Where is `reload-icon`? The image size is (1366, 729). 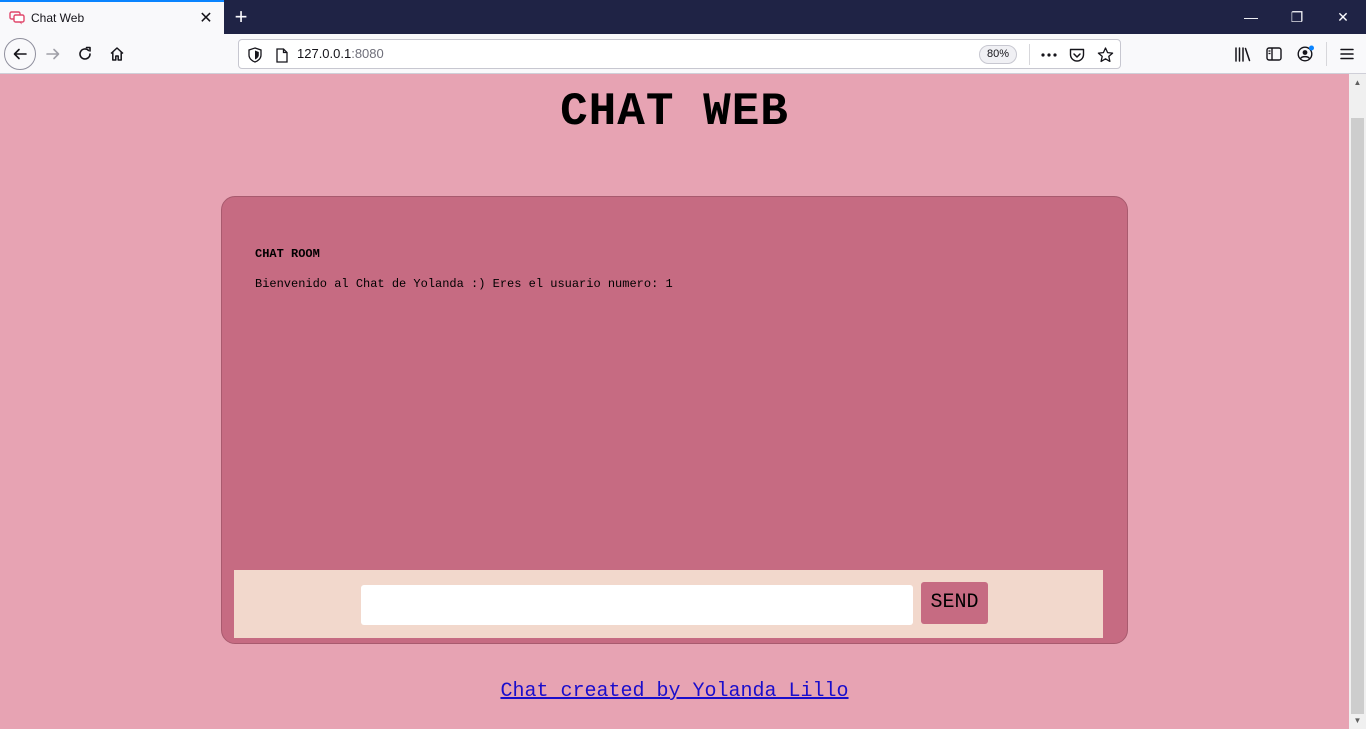
reload-icon is located at coordinates (85, 54).